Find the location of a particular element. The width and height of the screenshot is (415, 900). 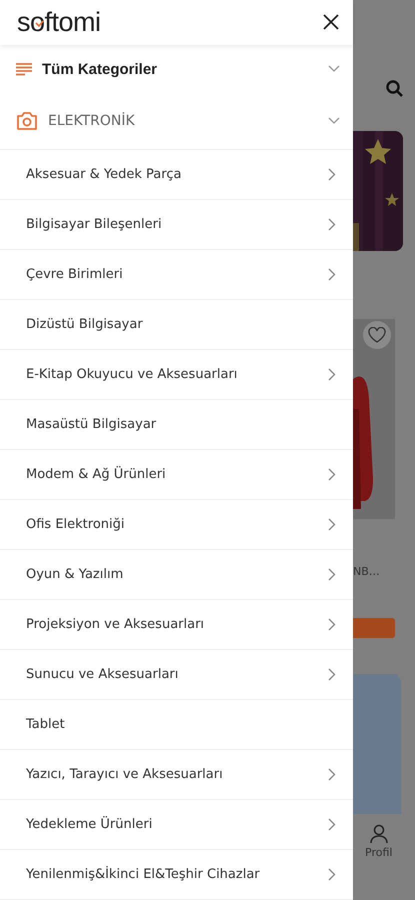

check-icon is located at coordinates (39, 23).